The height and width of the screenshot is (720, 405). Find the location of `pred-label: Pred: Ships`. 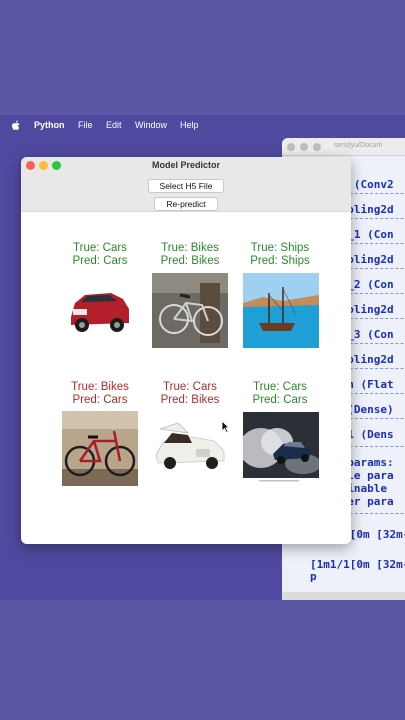

pred-label: Pred: Ships is located at coordinates (280, 261).